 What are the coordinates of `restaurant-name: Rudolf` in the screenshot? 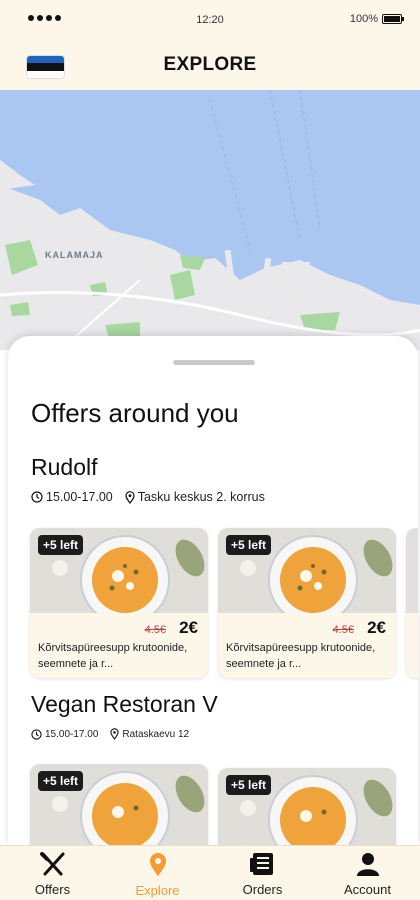 It's located at (64, 467).